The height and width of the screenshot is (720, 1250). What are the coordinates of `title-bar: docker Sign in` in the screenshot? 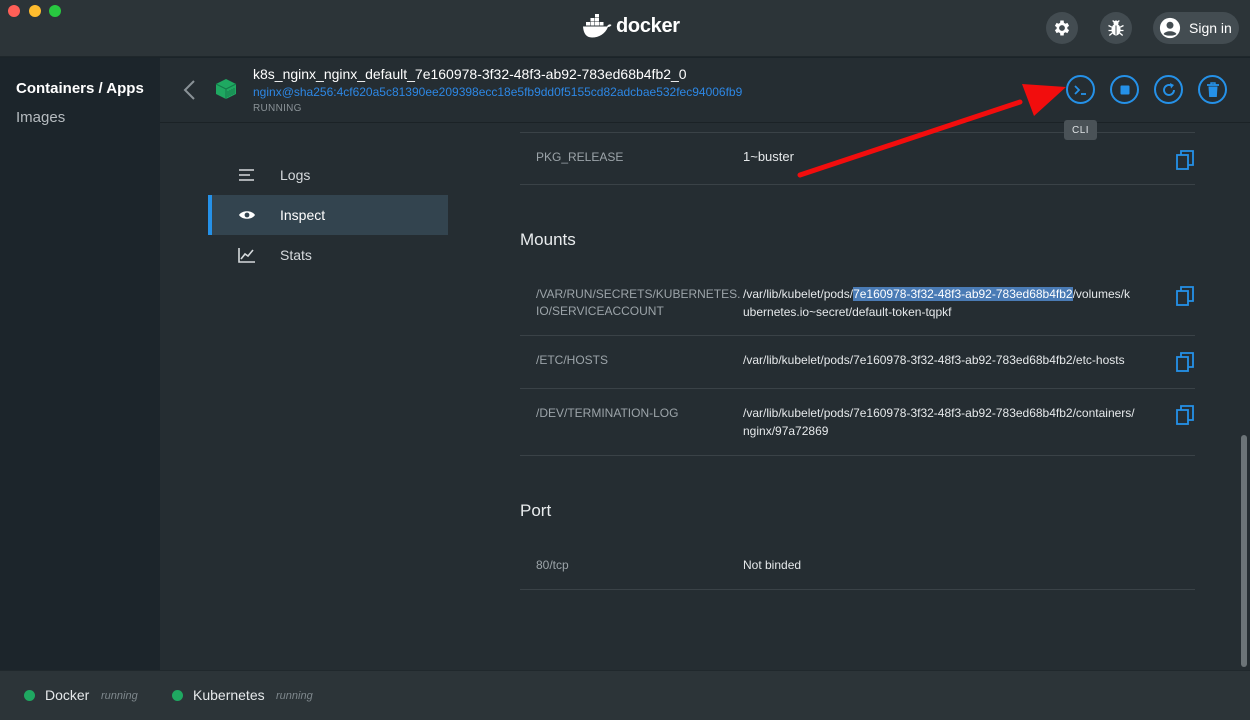 It's located at (625, 28).